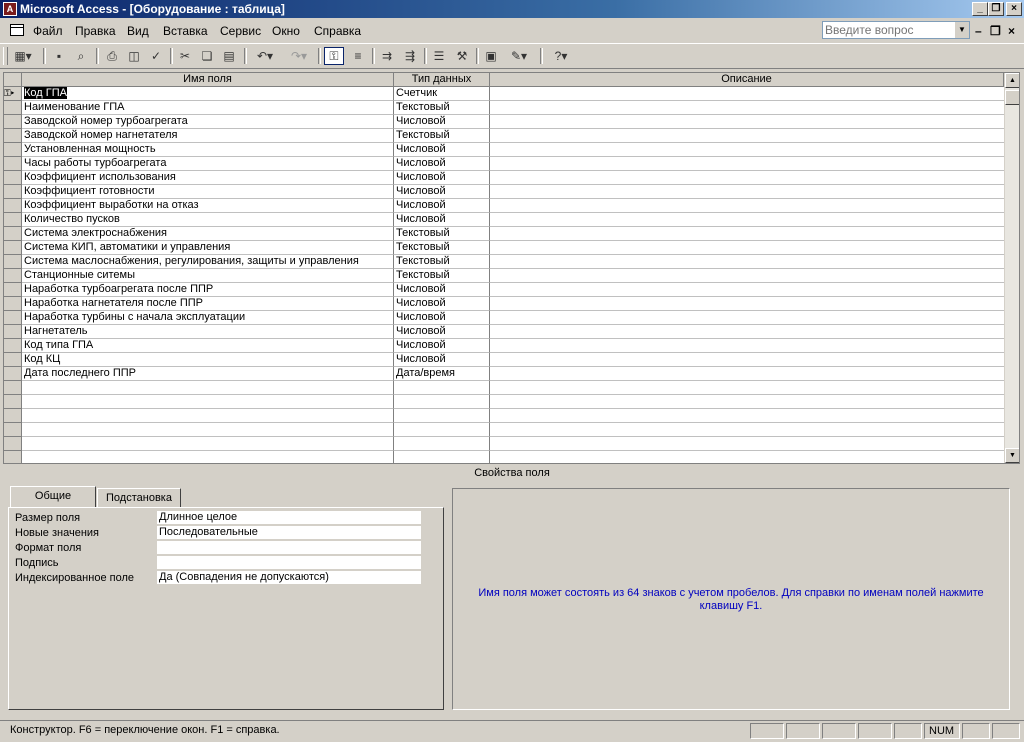 This screenshot has height=742, width=1024. Describe the element at coordinates (59, 56) in the screenshot. I see `save-icon: ▪` at that location.